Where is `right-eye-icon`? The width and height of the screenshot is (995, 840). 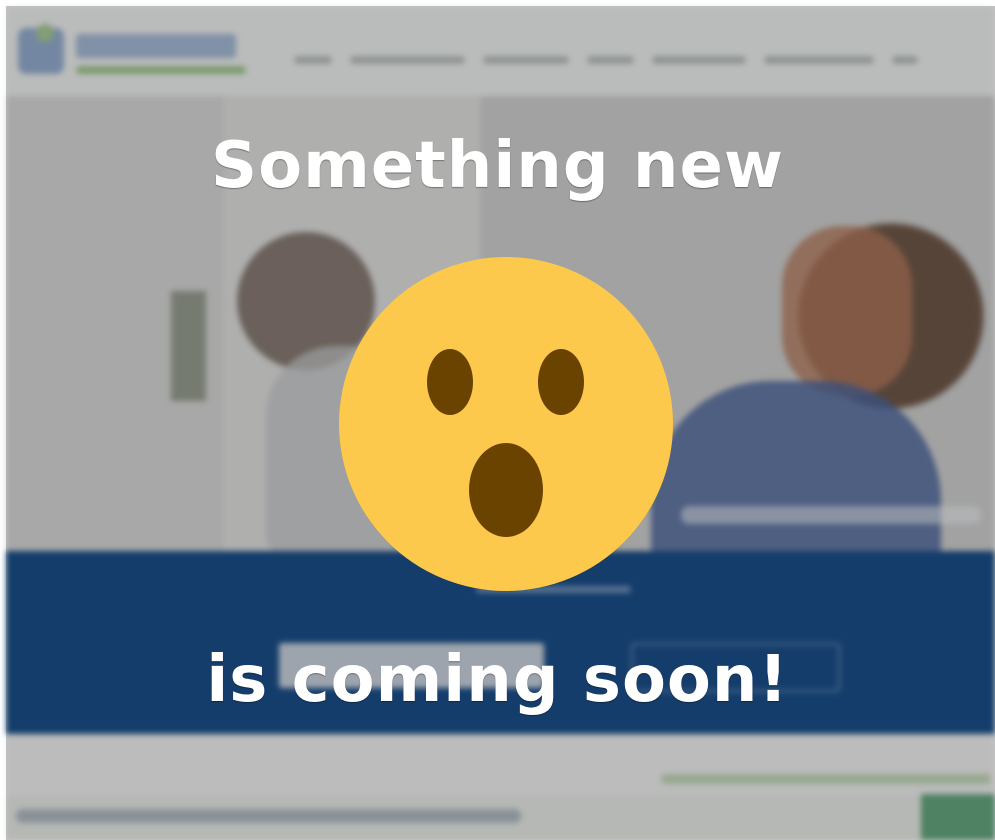
right-eye-icon is located at coordinates (561, 382).